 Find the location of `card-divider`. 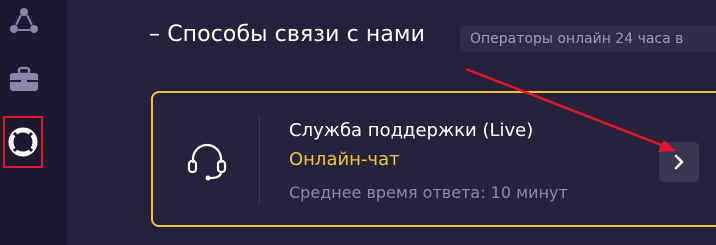

card-divider is located at coordinates (259, 160).